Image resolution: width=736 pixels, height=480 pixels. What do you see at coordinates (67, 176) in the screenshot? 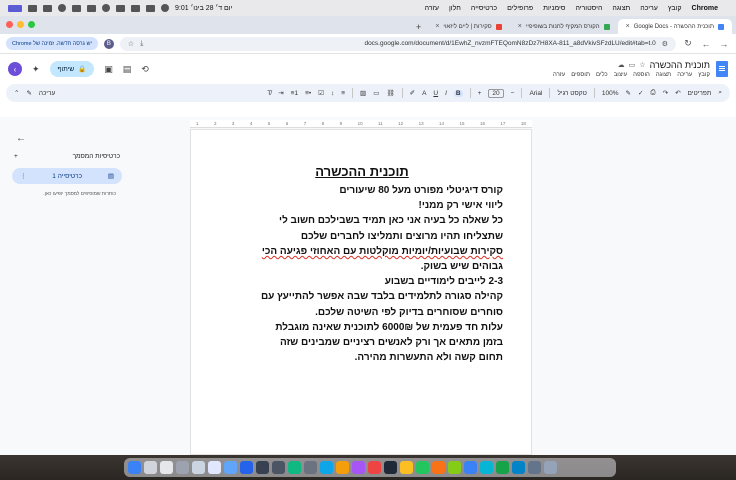
I see `document-tab-1: ▤ כרטיסייה 1 ⋮` at bounding box center [67, 176].